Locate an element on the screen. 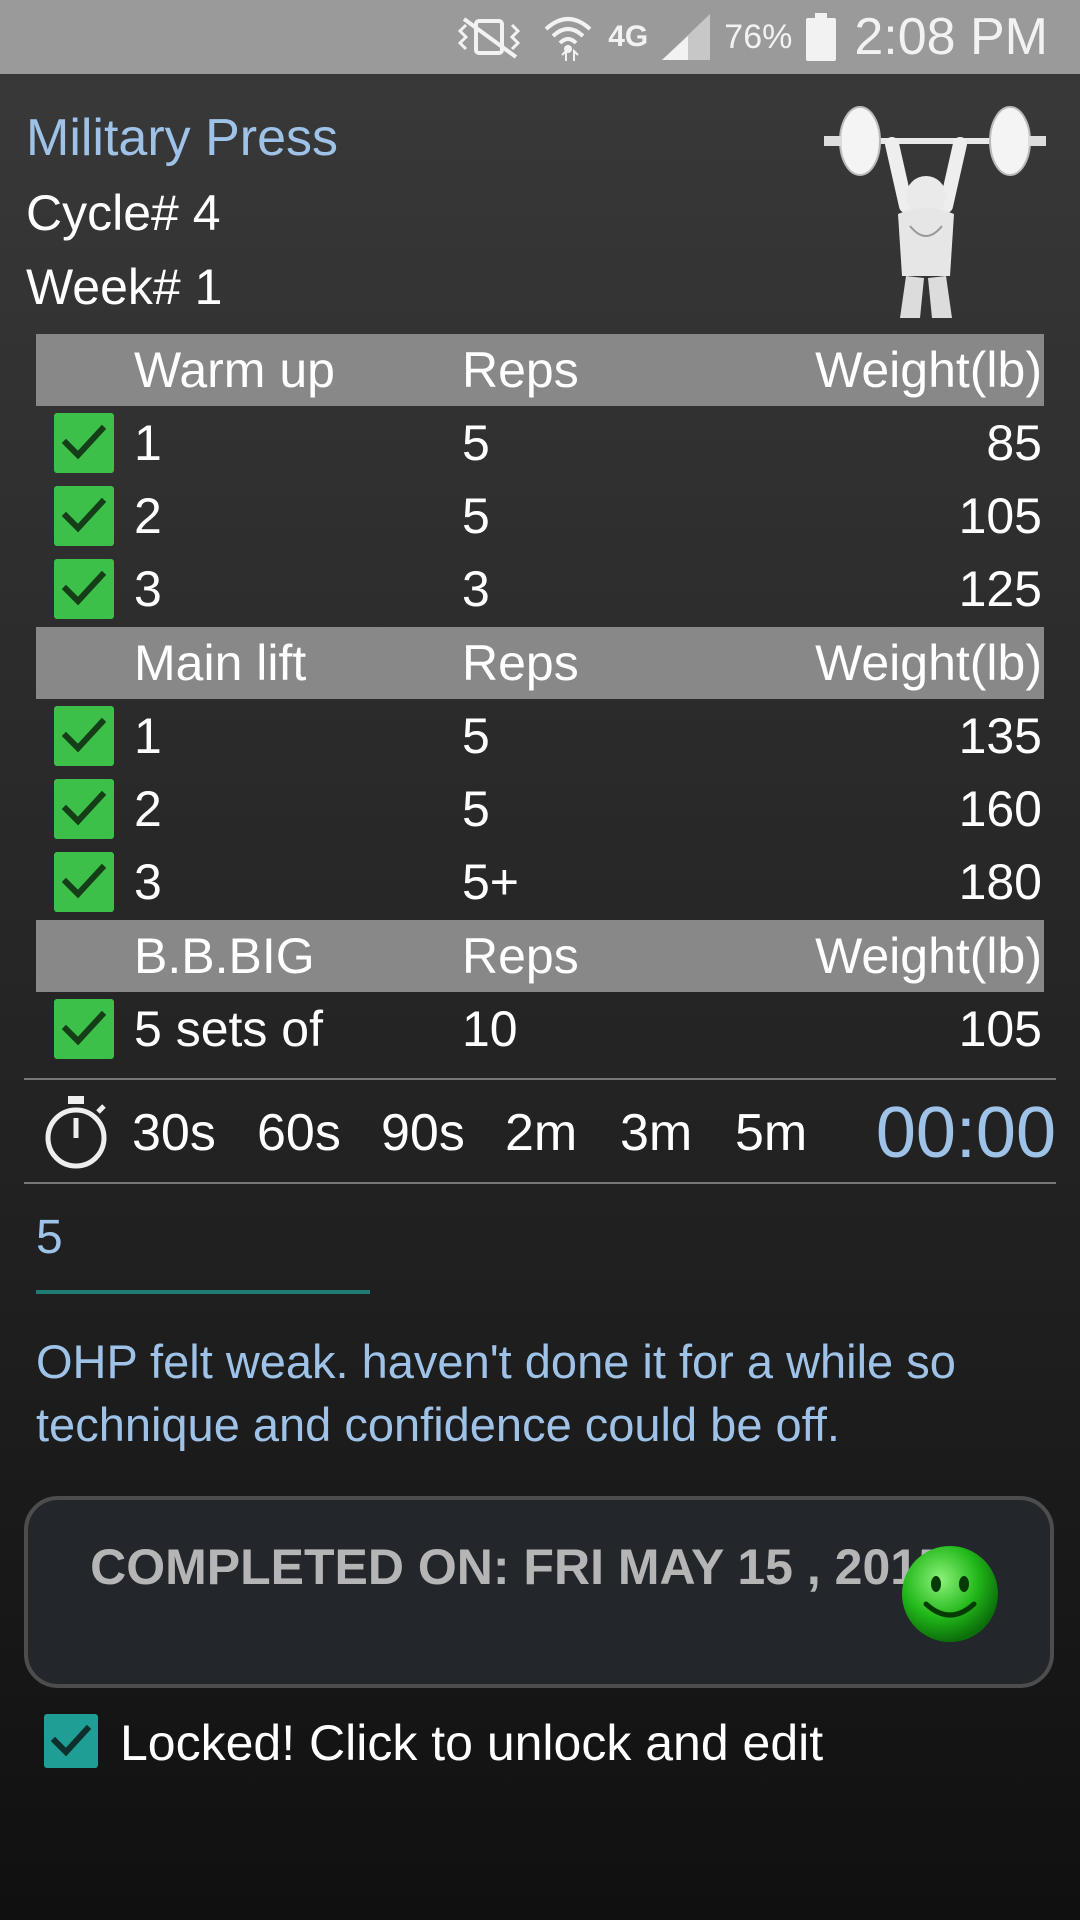  set-row: 5 sets of 10 105 is located at coordinates (540, 1028).